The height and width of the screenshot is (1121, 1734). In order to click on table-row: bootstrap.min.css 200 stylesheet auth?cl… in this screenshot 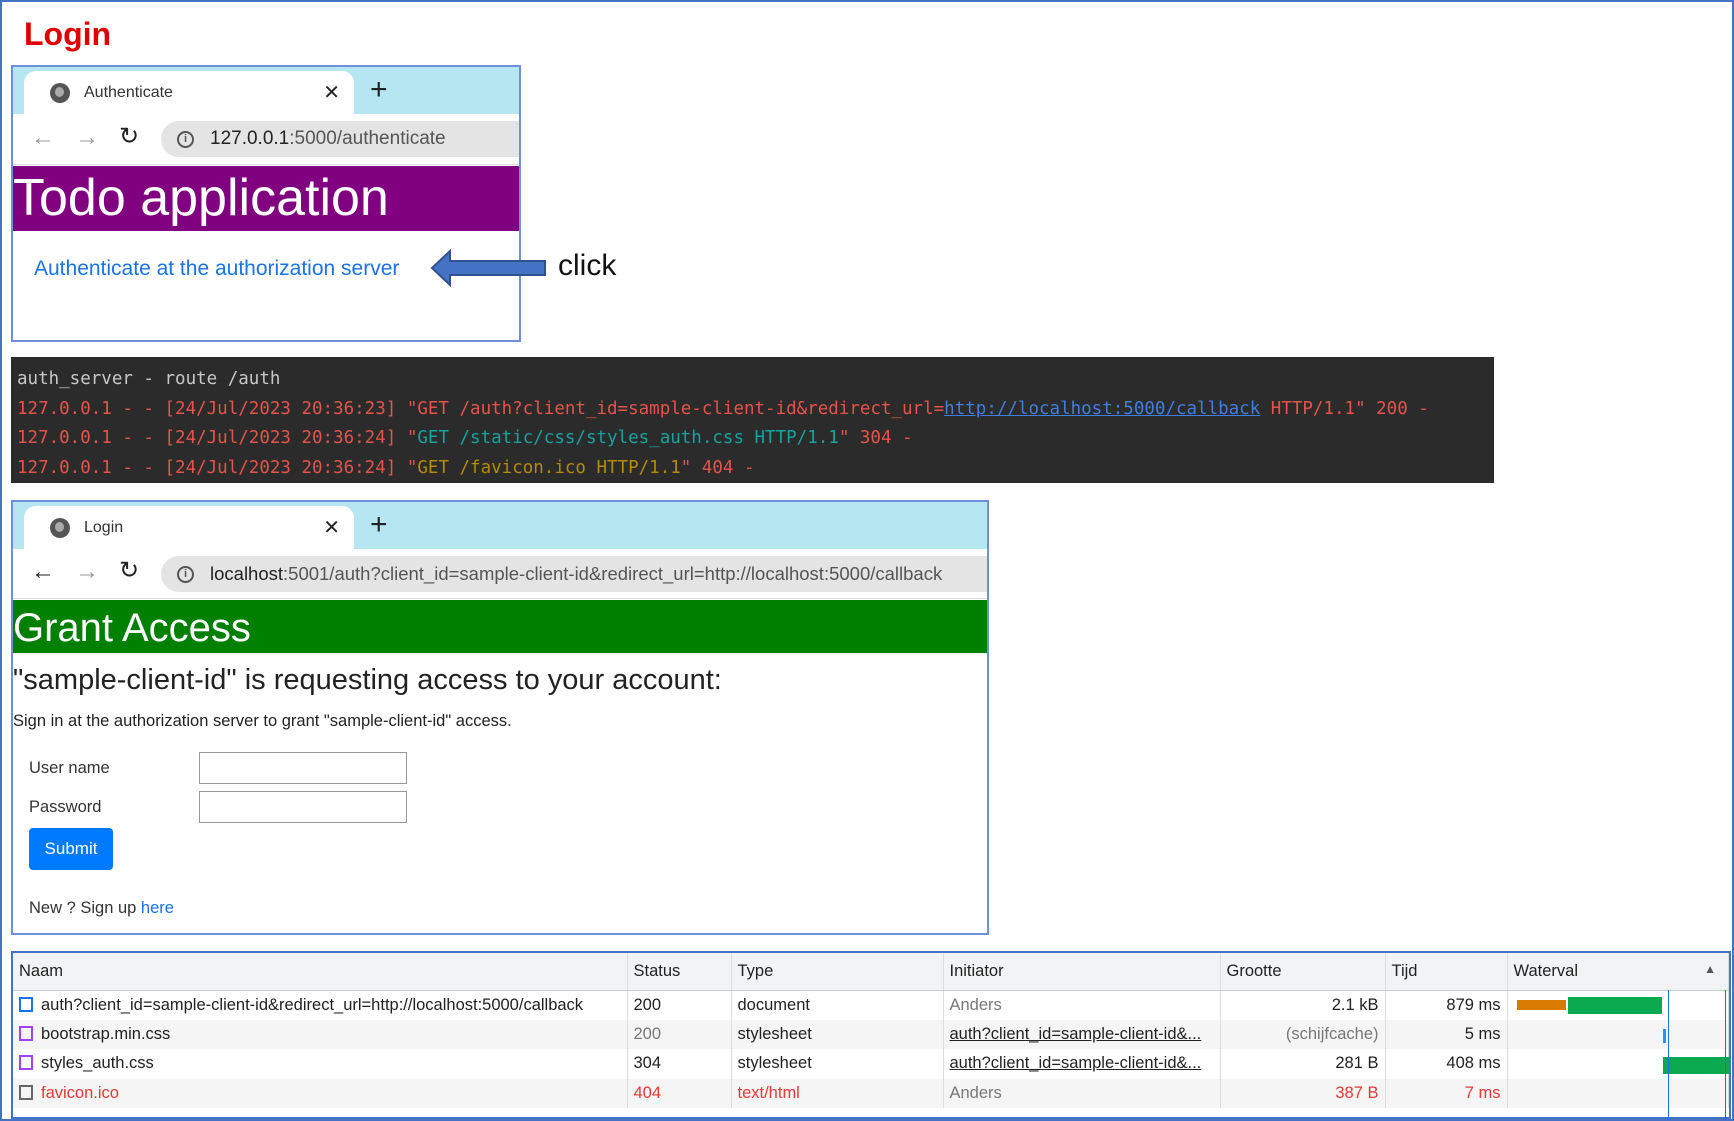, I will do `click(871, 1034)`.